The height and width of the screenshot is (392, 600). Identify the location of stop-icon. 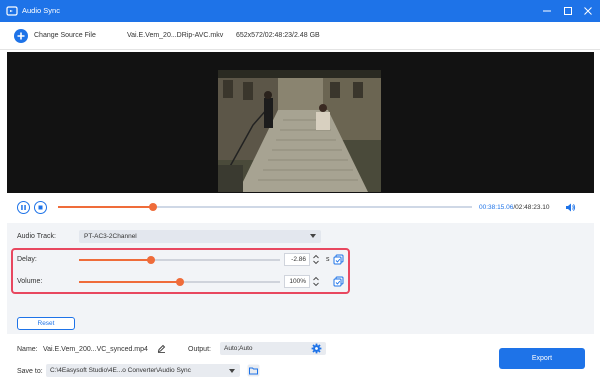
(40, 207).